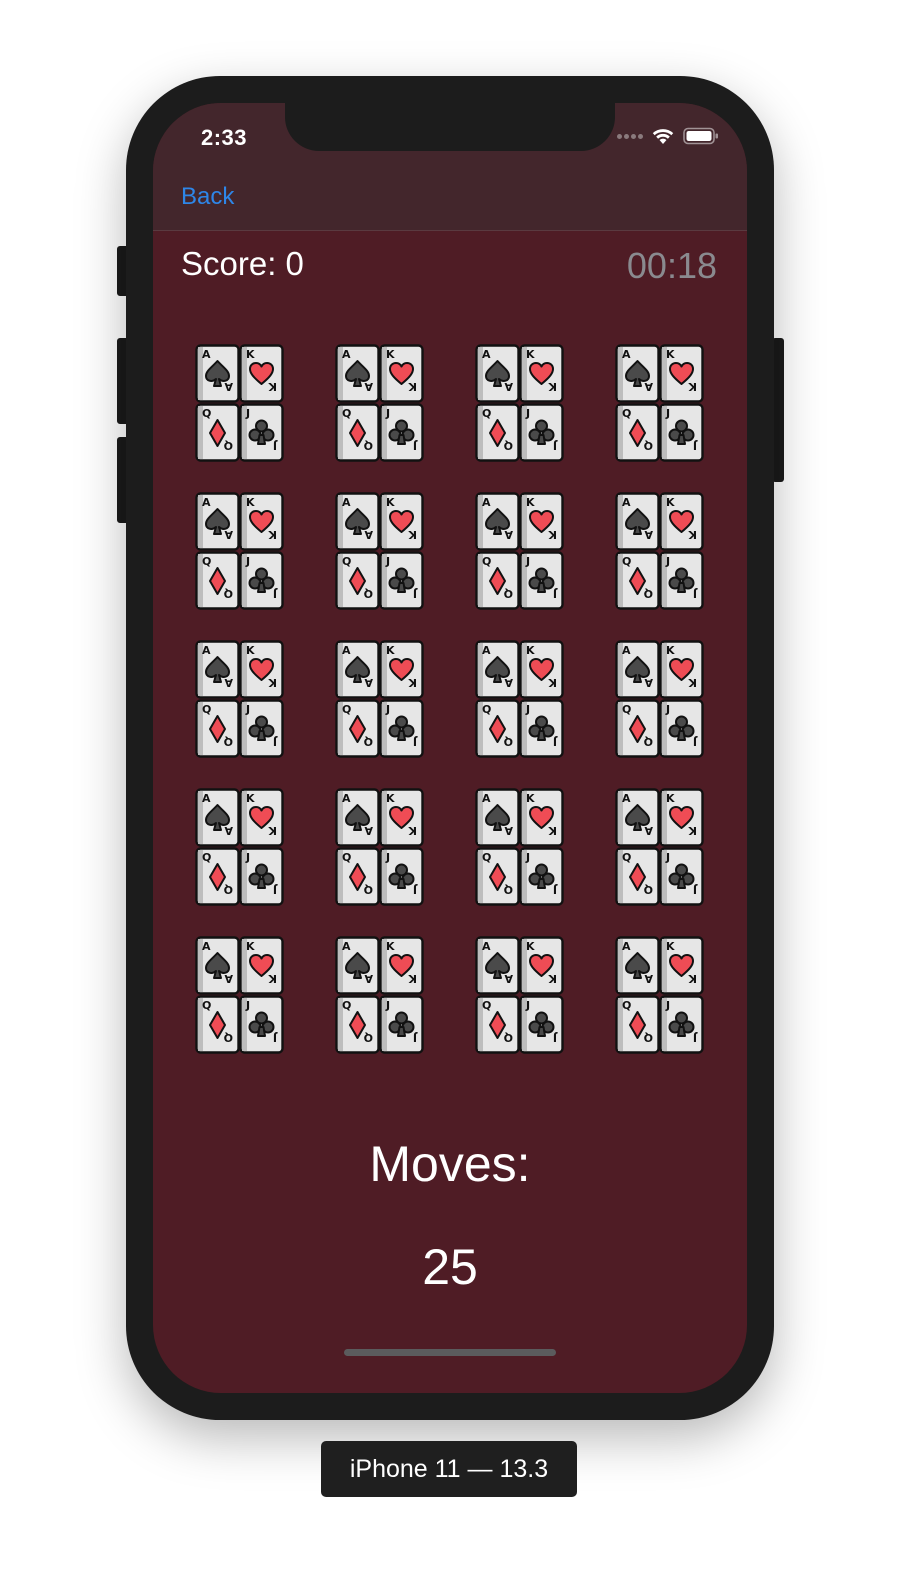 The height and width of the screenshot is (1584, 910). I want to click on battery-icon, so click(700, 136).